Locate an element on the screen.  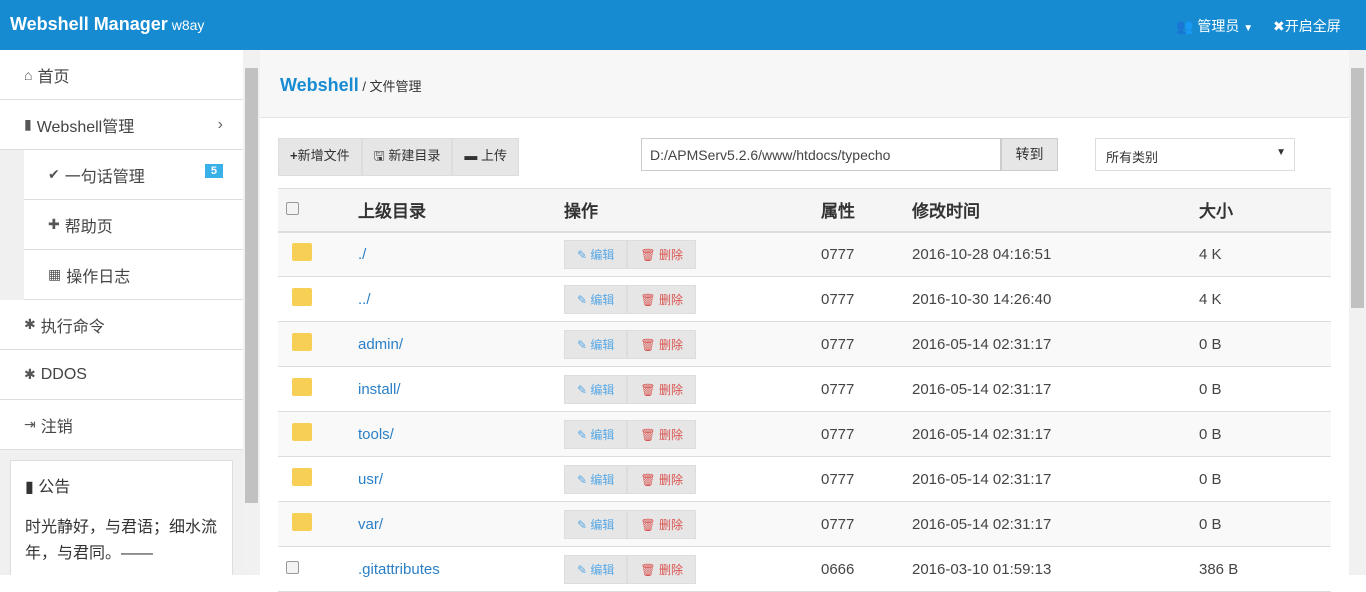
breadcrumb-root: Webshell is located at coordinates (319, 85).